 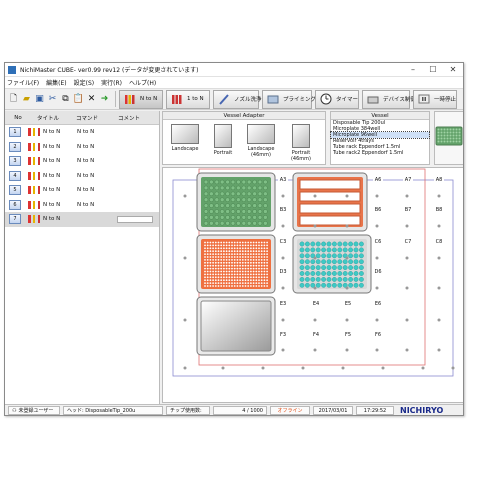 I want to click on paste-icon: 📋, so click(x=78, y=99).